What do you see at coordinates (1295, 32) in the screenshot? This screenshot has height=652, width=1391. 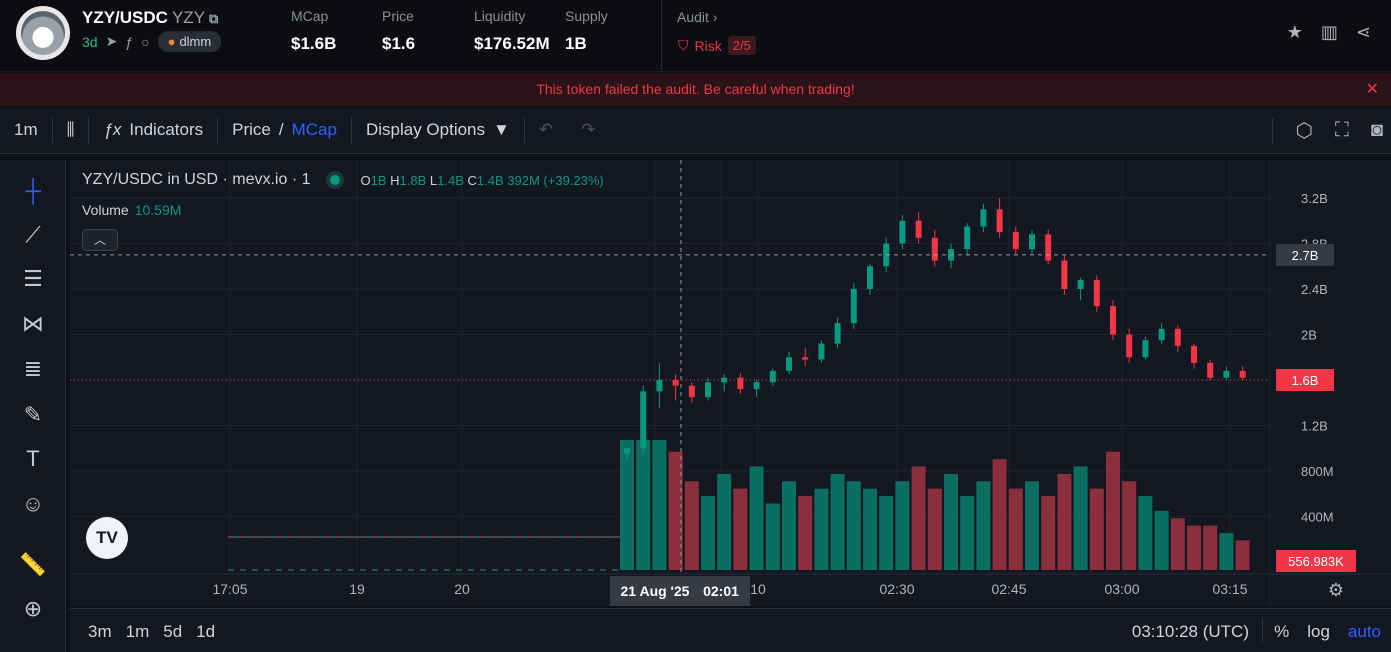 I see `star-icon: ★` at bounding box center [1295, 32].